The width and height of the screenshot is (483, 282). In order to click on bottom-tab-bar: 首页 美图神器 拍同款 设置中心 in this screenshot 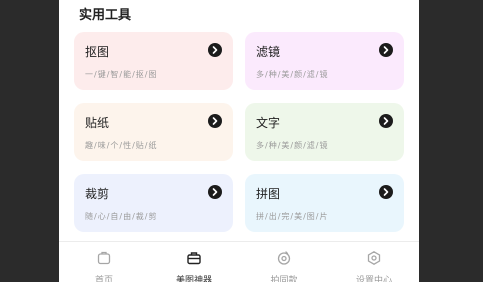, I will do `click(239, 261)`.